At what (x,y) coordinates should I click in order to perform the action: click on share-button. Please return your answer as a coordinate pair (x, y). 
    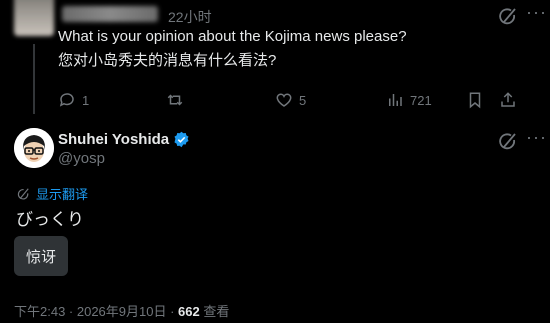
    Looking at the image, I should click on (508, 100).